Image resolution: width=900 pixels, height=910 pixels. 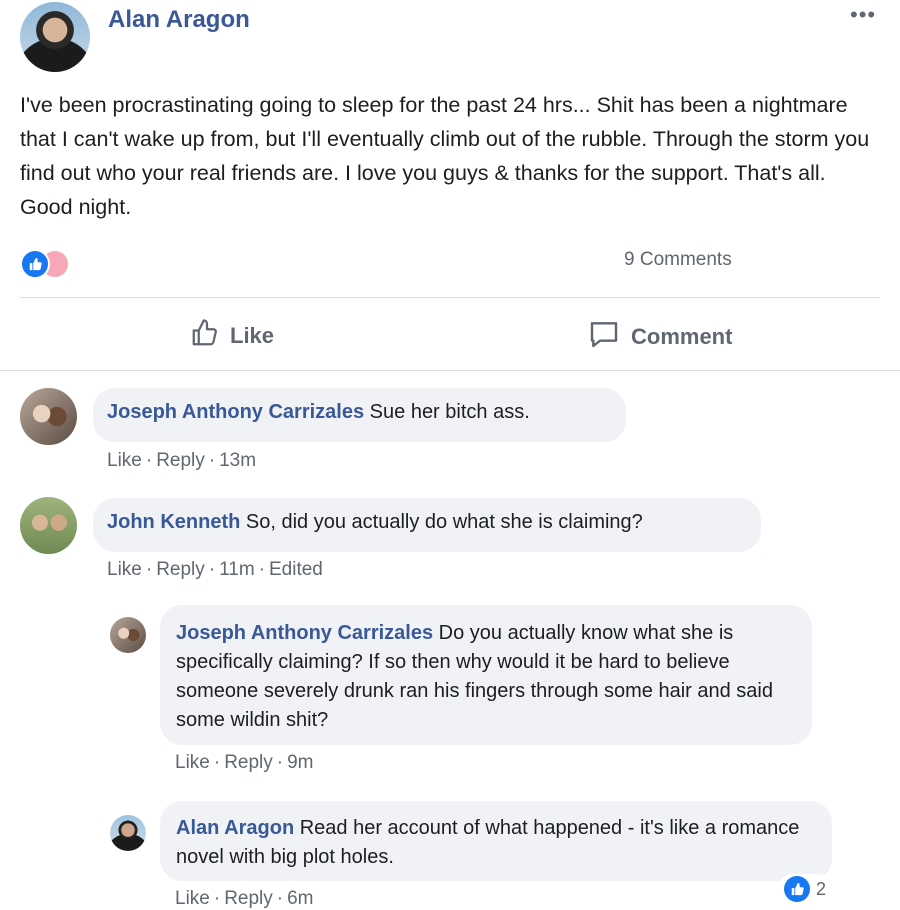 I want to click on comment-button: Comment, so click(x=659, y=337).